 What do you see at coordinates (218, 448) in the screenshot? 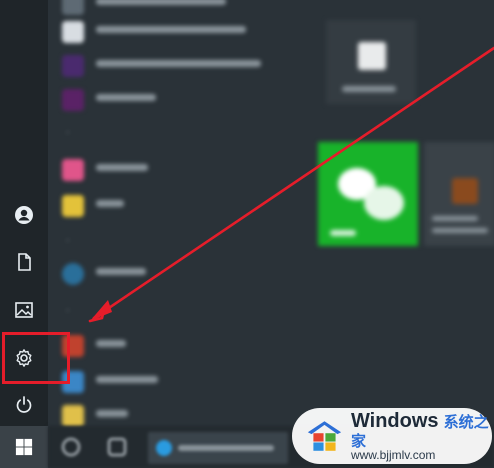
I see `taskbar-app` at bounding box center [218, 448].